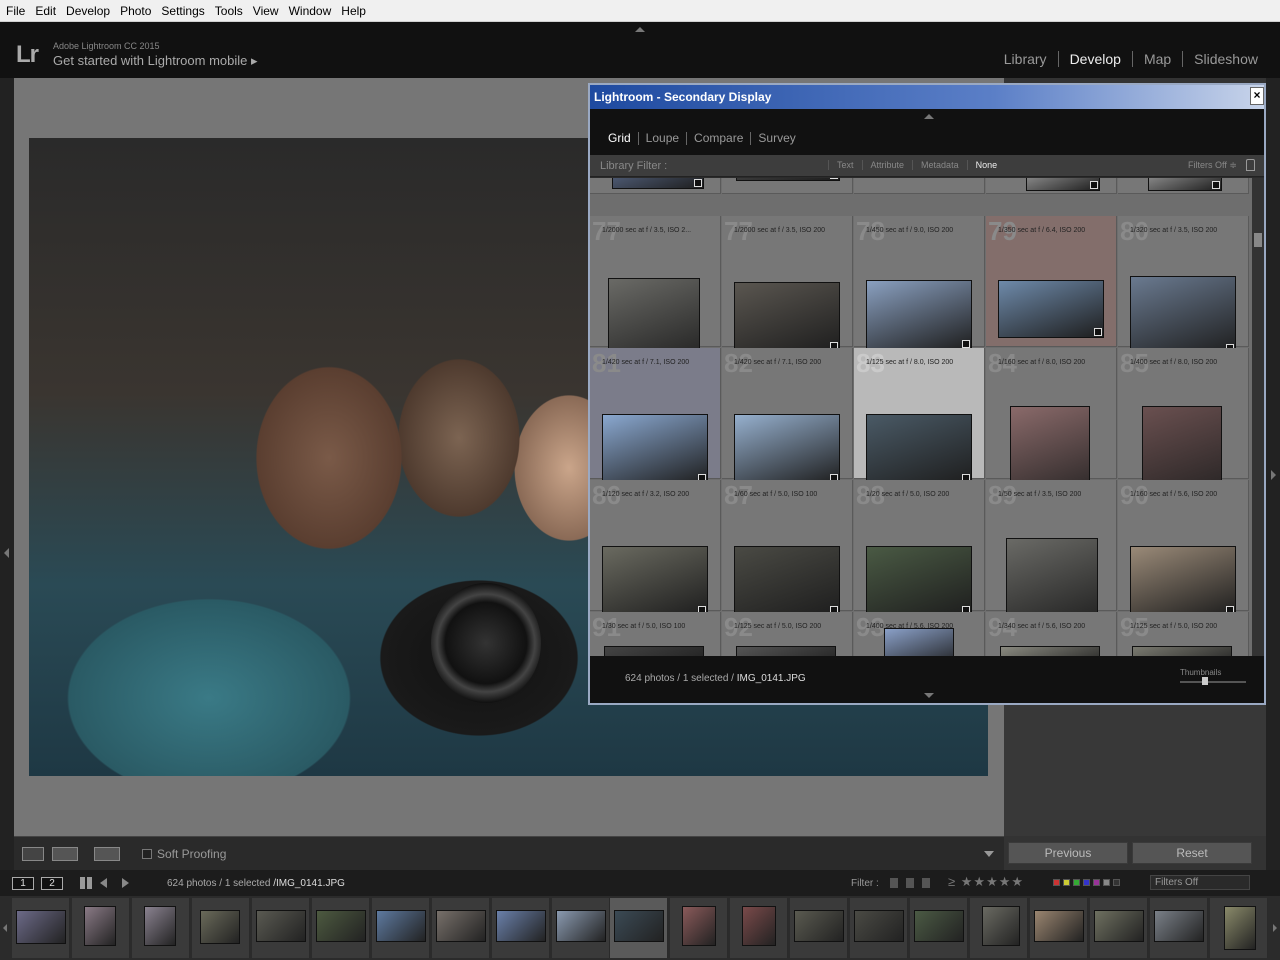  What do you see at coordinates (1275, 928) in the screenshot?
I see `filmstrip-scroll-right-icon` at bounding box center [1275, 928].